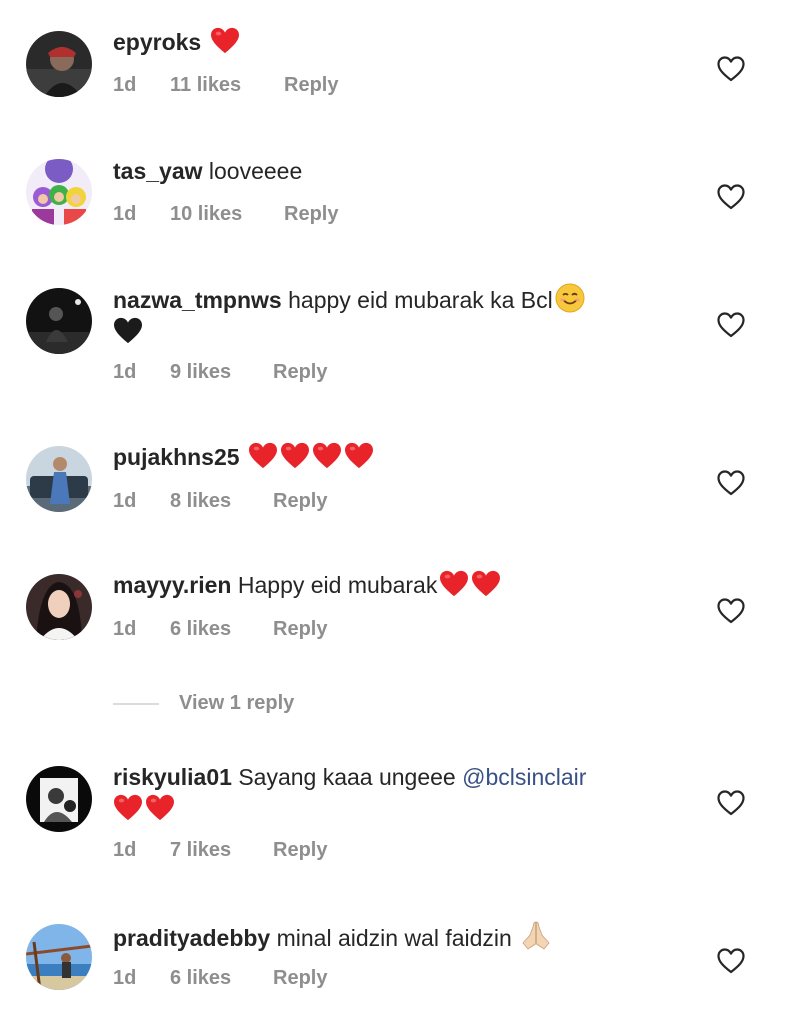 The height and width of the screenshot is (1024, 790). I want to click on comment-body: looveeee, so click(255, 171).